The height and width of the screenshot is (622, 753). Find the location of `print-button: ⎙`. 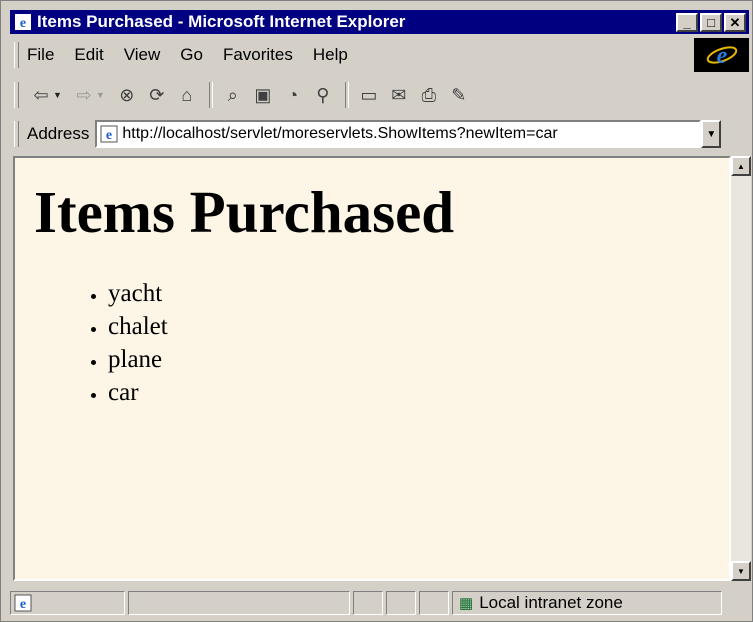

print-button: ⎙ is located at coordinates (429, 95).